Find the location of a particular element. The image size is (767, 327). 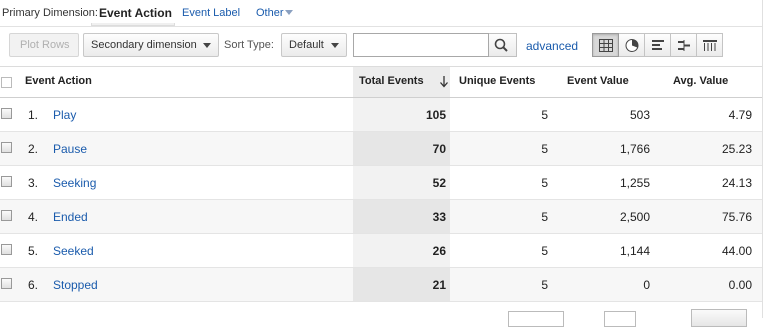

scrollbar is located at coordinates (764, 159).